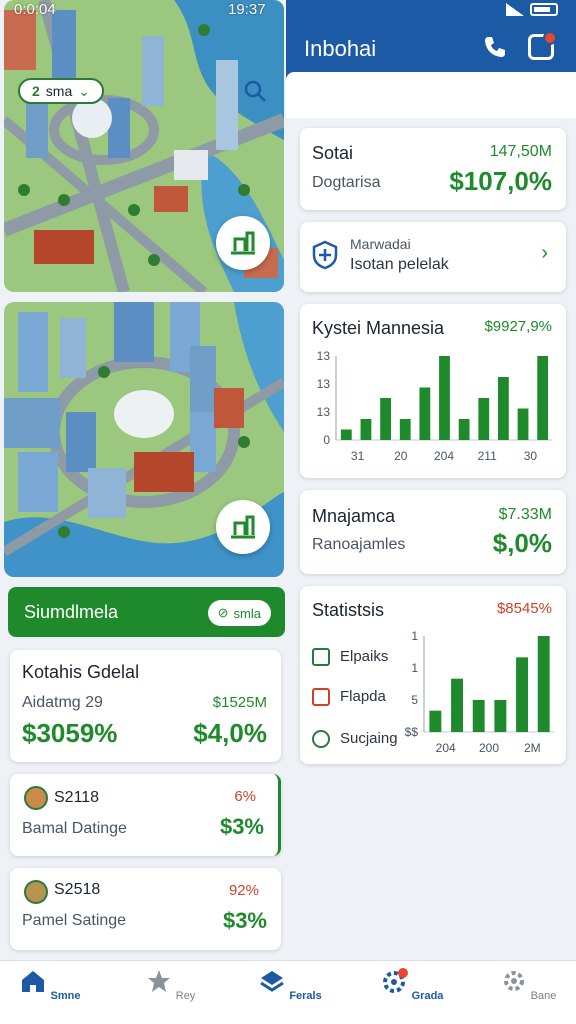 The width and height of the screenshot is (576, 1024). Describe the element at coordinates (321, 657) in the screenshot. I see `list-icon` at that location.